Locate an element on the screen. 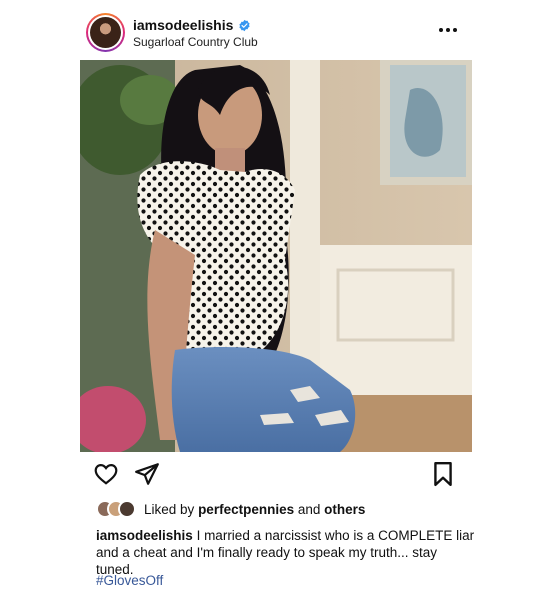  post-location: Sugarloaf Country Club is located at coordinates (195, 42).